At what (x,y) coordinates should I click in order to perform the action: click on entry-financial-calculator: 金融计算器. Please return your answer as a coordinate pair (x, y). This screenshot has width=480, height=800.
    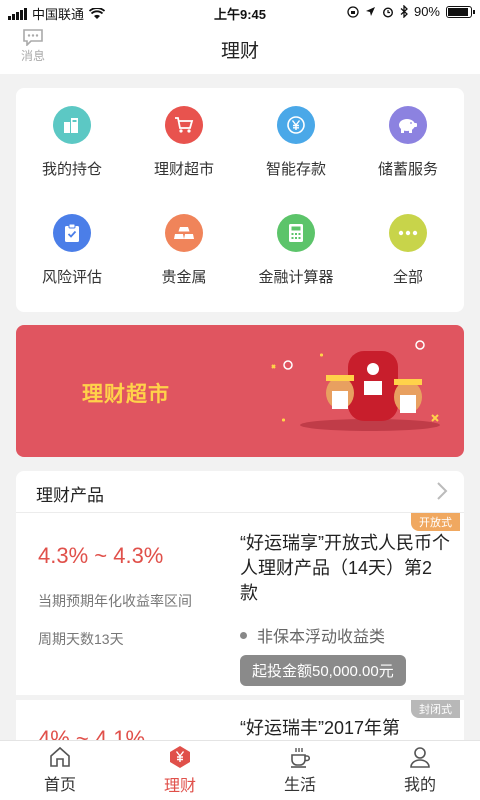
    Looking at the image, I should click on (296, 250).